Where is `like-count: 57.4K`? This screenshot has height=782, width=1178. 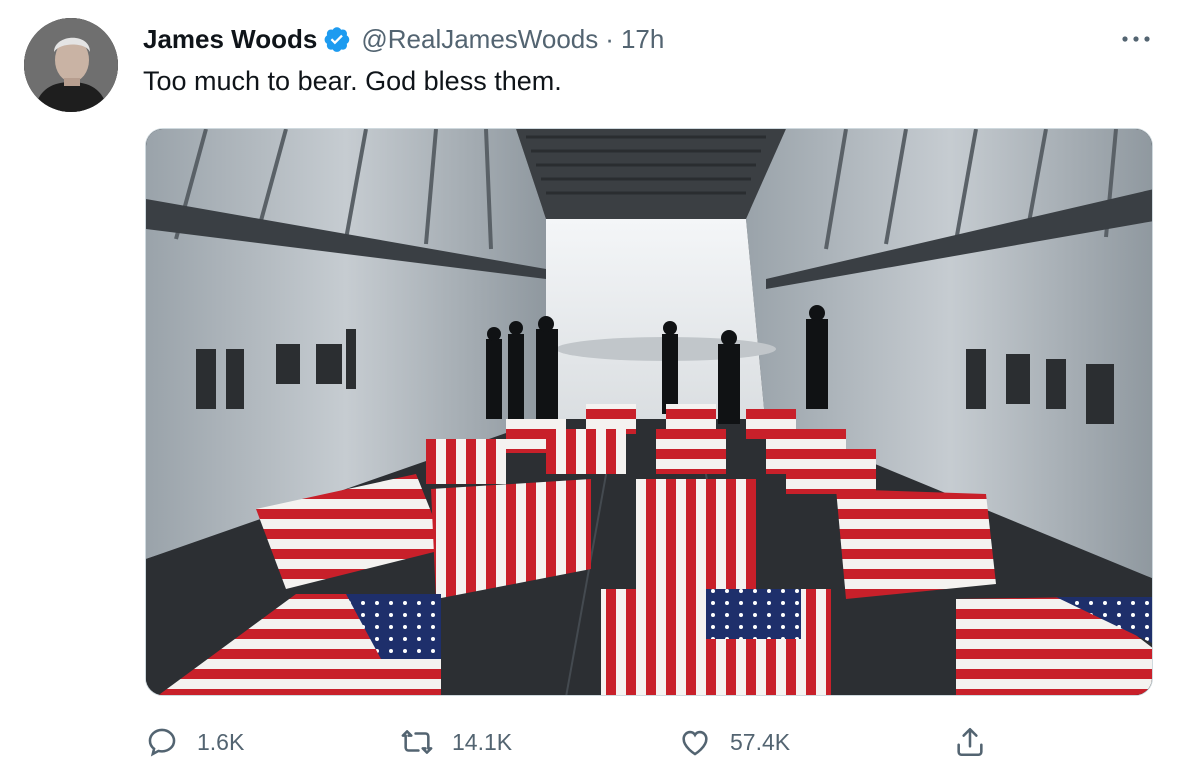 like-count: 57.4K is located at coordinates (760, 741).